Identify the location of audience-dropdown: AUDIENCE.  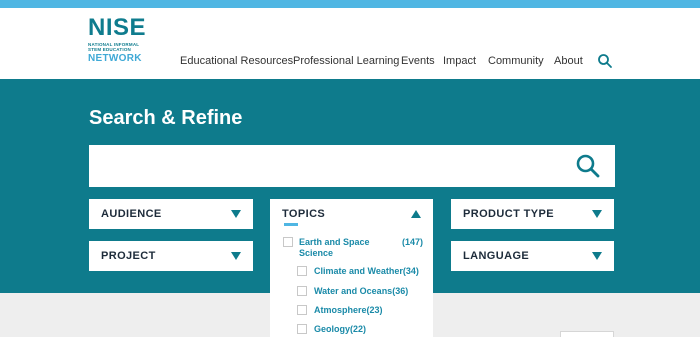
(171, 214).